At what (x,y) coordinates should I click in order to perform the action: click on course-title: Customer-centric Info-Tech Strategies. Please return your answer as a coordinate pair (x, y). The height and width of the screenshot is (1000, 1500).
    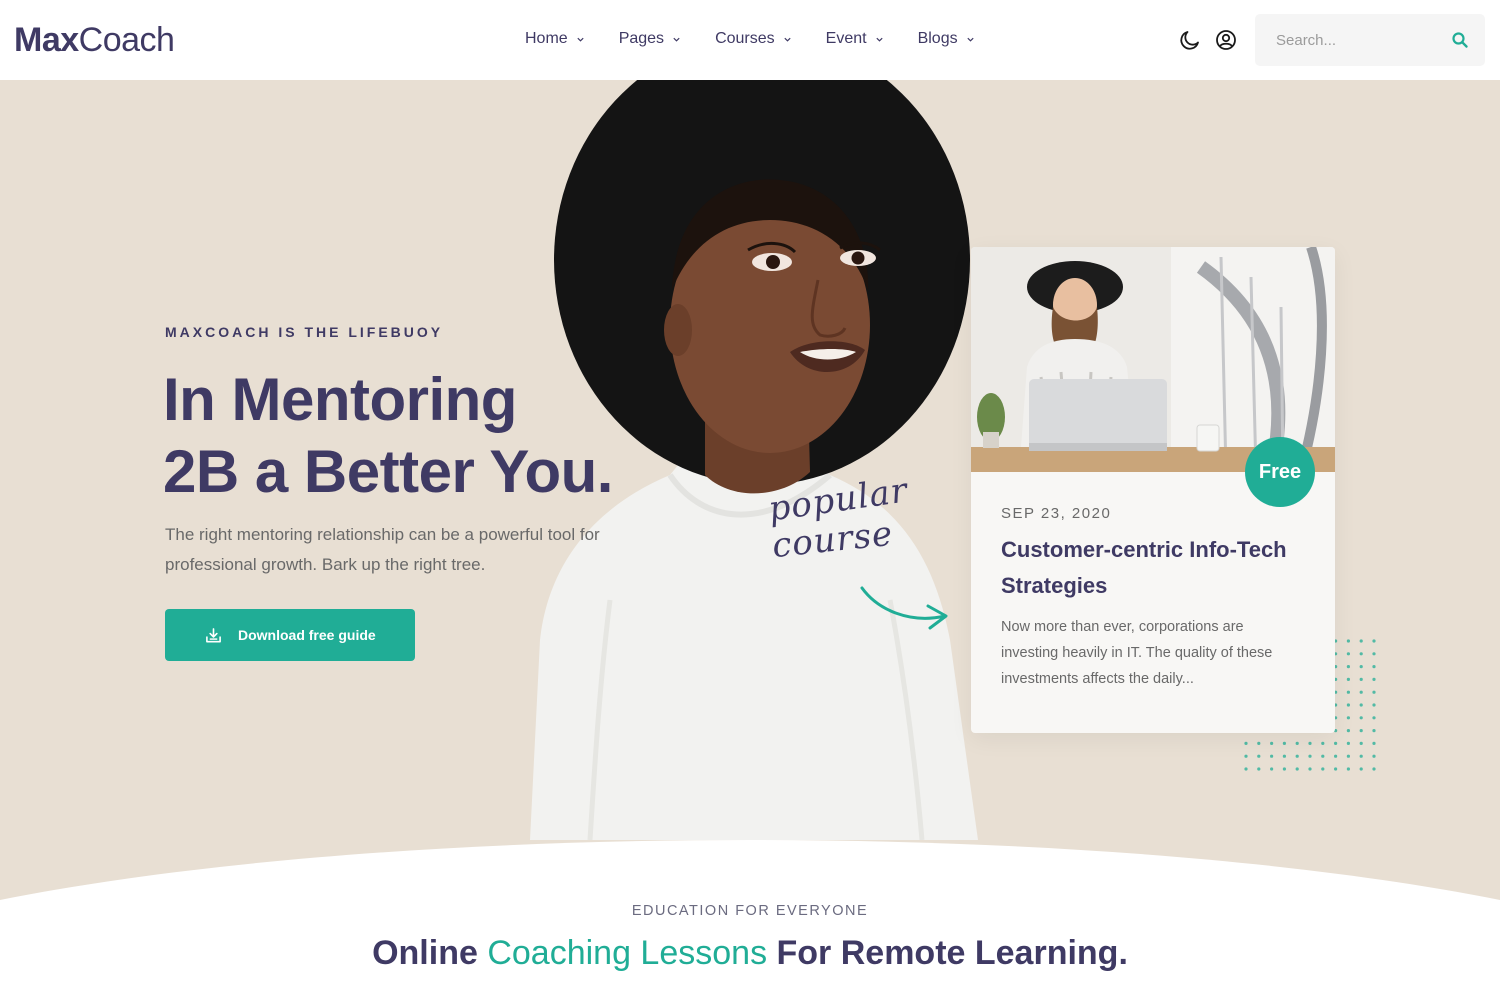
    Looking at the image, I should click on (1151, 568).